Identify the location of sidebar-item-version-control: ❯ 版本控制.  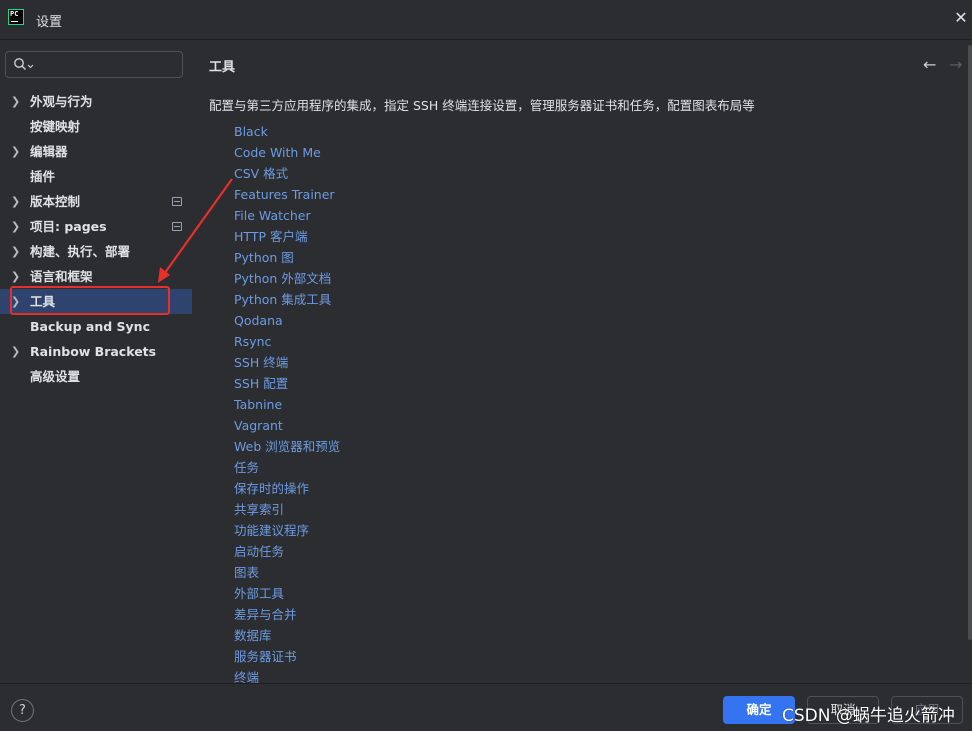
(98, 201).